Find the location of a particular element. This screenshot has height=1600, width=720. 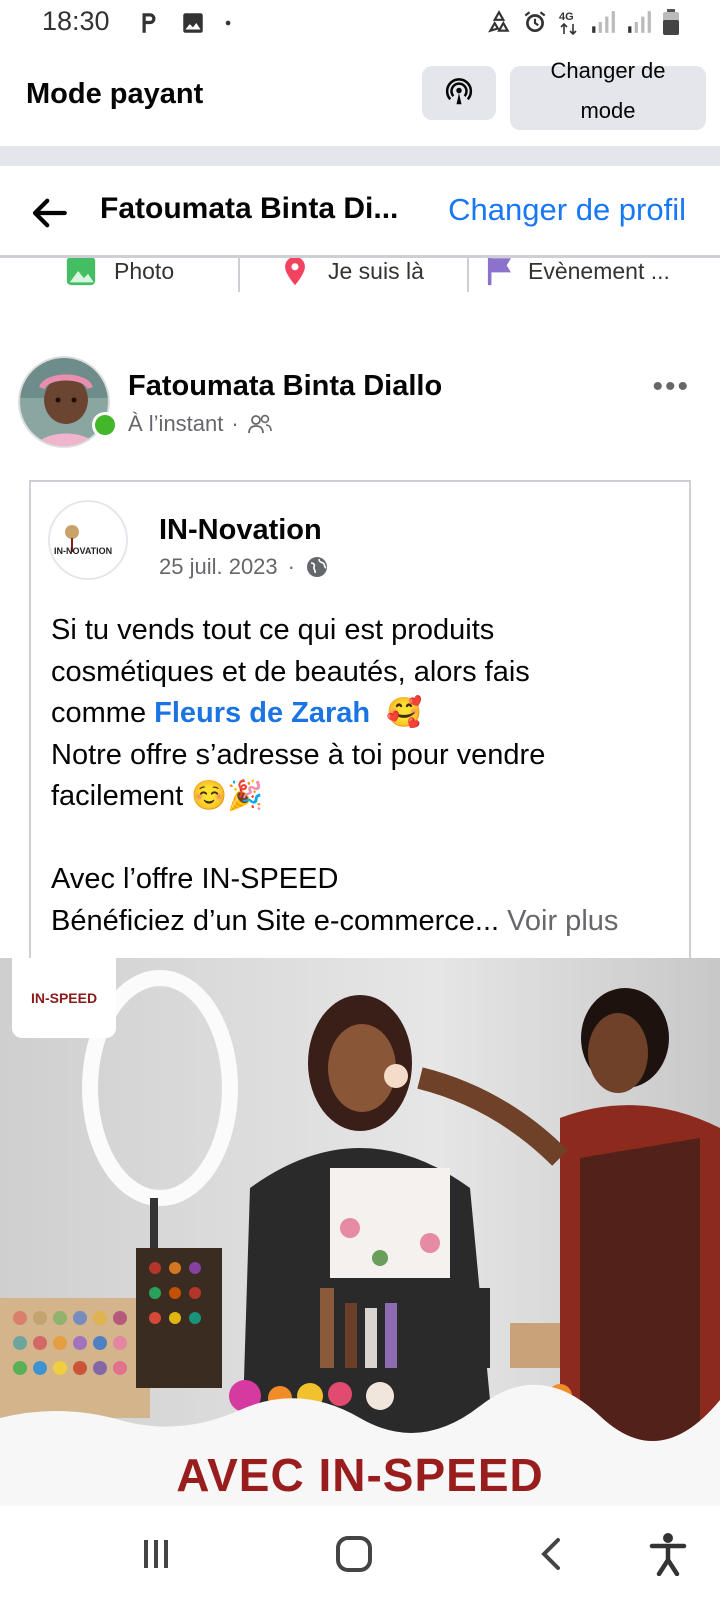

post-text-line: Avec l’offre IN-SPEED is located at coordinates (195, 879).